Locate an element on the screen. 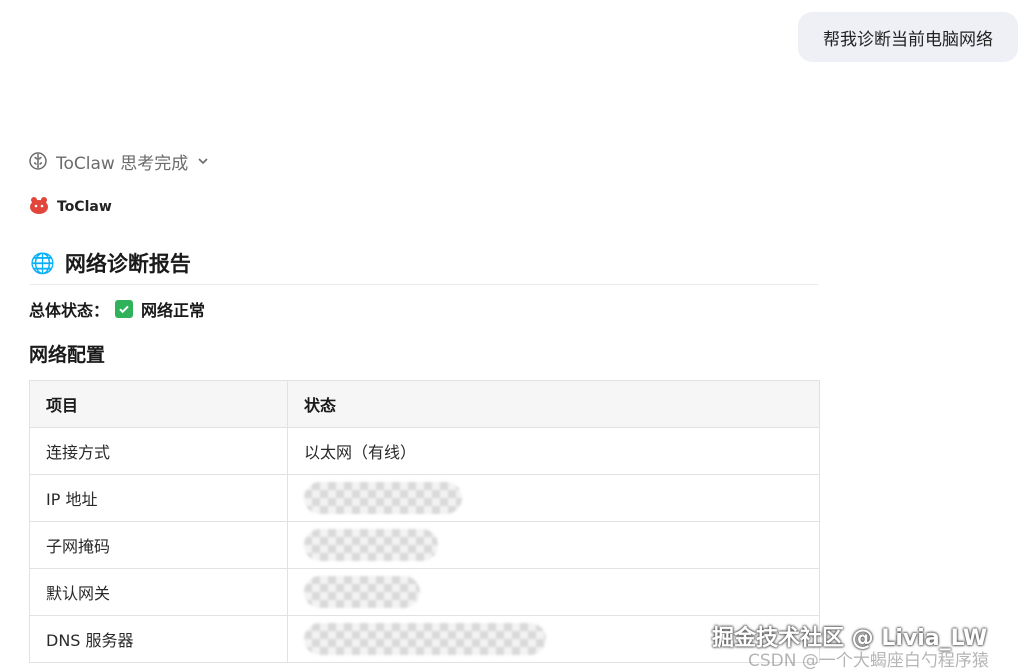  table-header-status: 状态 is located at coordinates (553, 404).